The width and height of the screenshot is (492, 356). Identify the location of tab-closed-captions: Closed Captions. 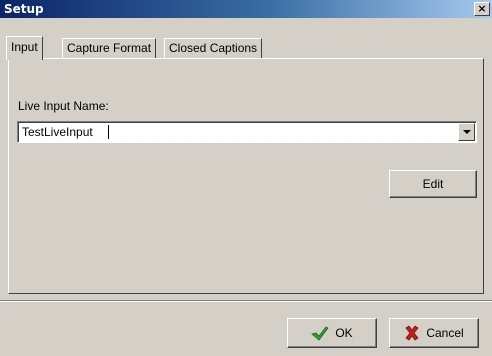
(213, 48).